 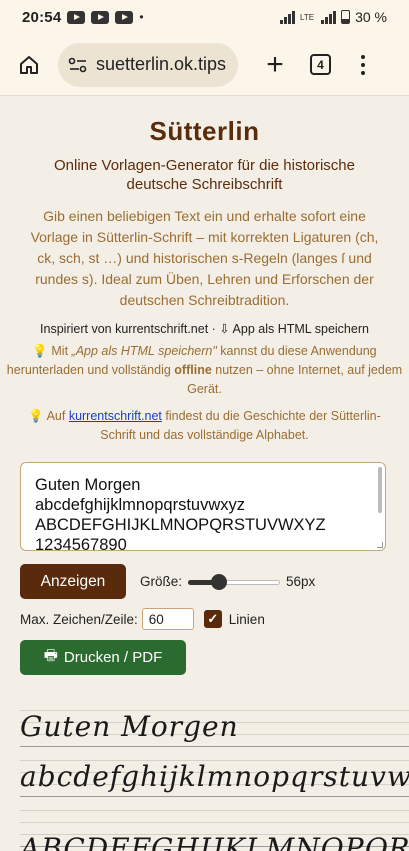 What do you see at coordinates (204, 131) in the screenshot?
I see `page-title: Sütterlin` at bounding box center [204, 131].